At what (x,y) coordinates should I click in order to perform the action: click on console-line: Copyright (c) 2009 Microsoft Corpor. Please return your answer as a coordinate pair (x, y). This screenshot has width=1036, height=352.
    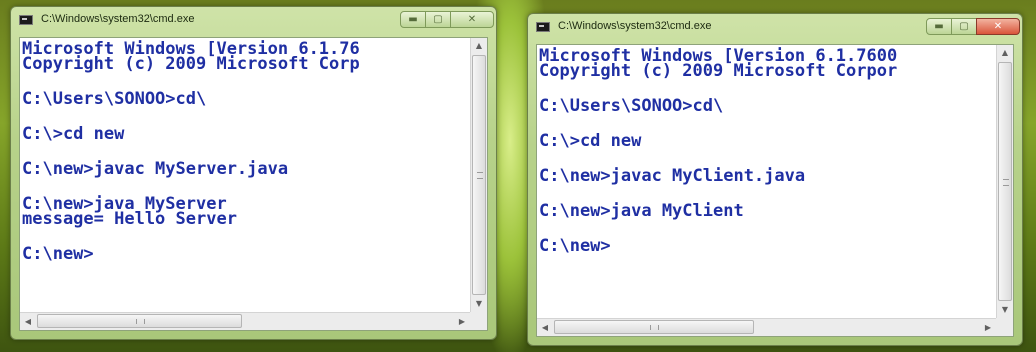
    Looking at the image, I should click on (718, 71).